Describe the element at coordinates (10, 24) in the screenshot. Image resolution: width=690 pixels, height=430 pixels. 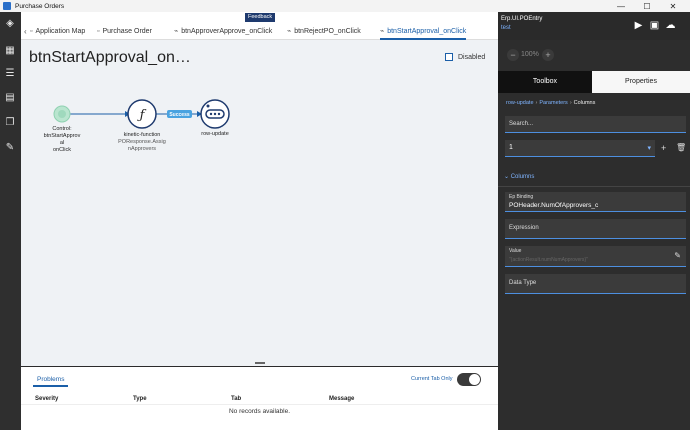
I see `layers-icon: ◈` at that location.